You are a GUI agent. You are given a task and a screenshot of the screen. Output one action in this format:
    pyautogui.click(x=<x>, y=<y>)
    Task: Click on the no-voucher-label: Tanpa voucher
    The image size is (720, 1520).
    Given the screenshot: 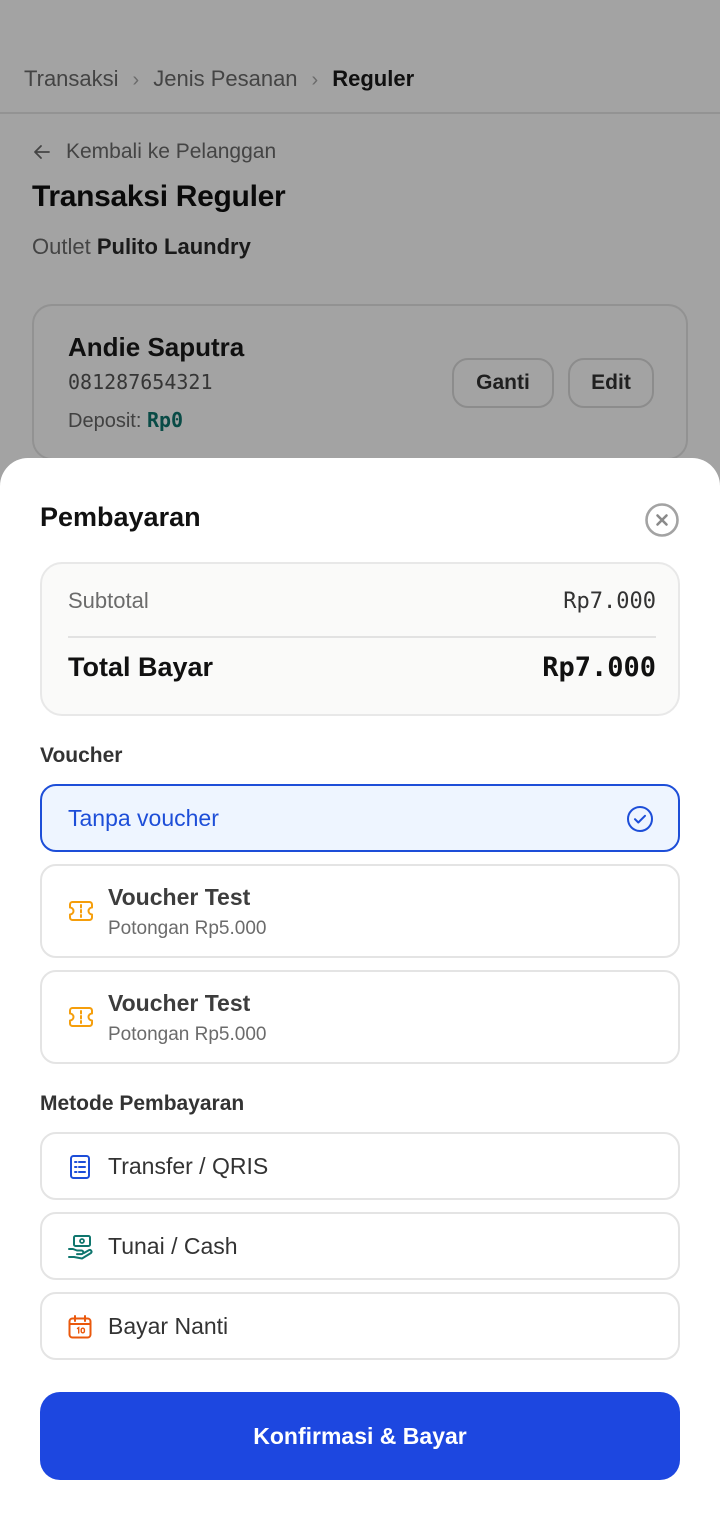 What is the action you would take?
    pyautogui.click(x=143, y=818)
    